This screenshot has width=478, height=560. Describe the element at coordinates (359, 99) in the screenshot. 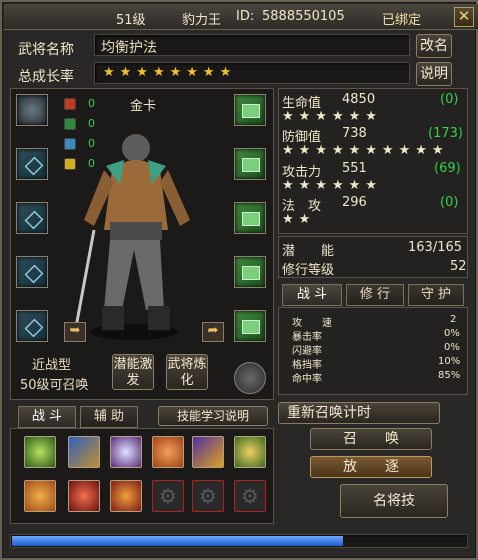

I see `stat-hp-value: 4850` at that location.